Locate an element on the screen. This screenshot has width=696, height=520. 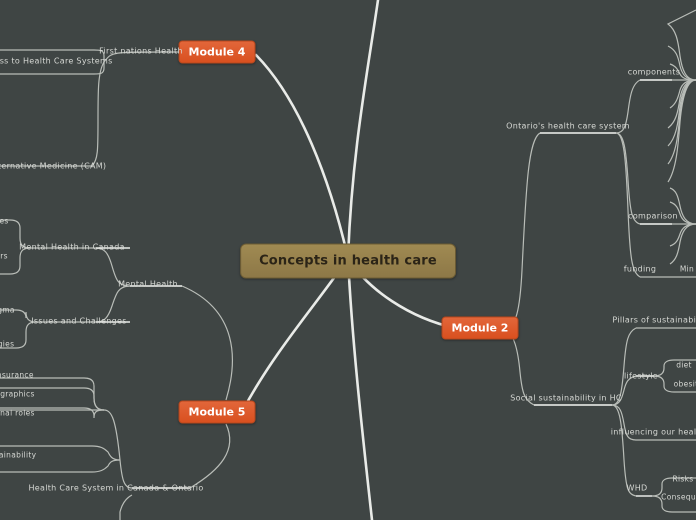
topic-clipped-demographics: ographics is located at coordinates (18, 395).